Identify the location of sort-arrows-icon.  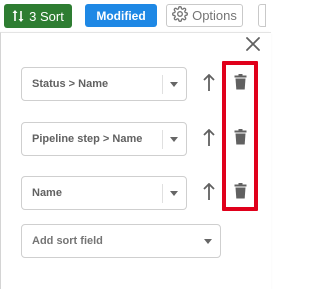
(18, 16).